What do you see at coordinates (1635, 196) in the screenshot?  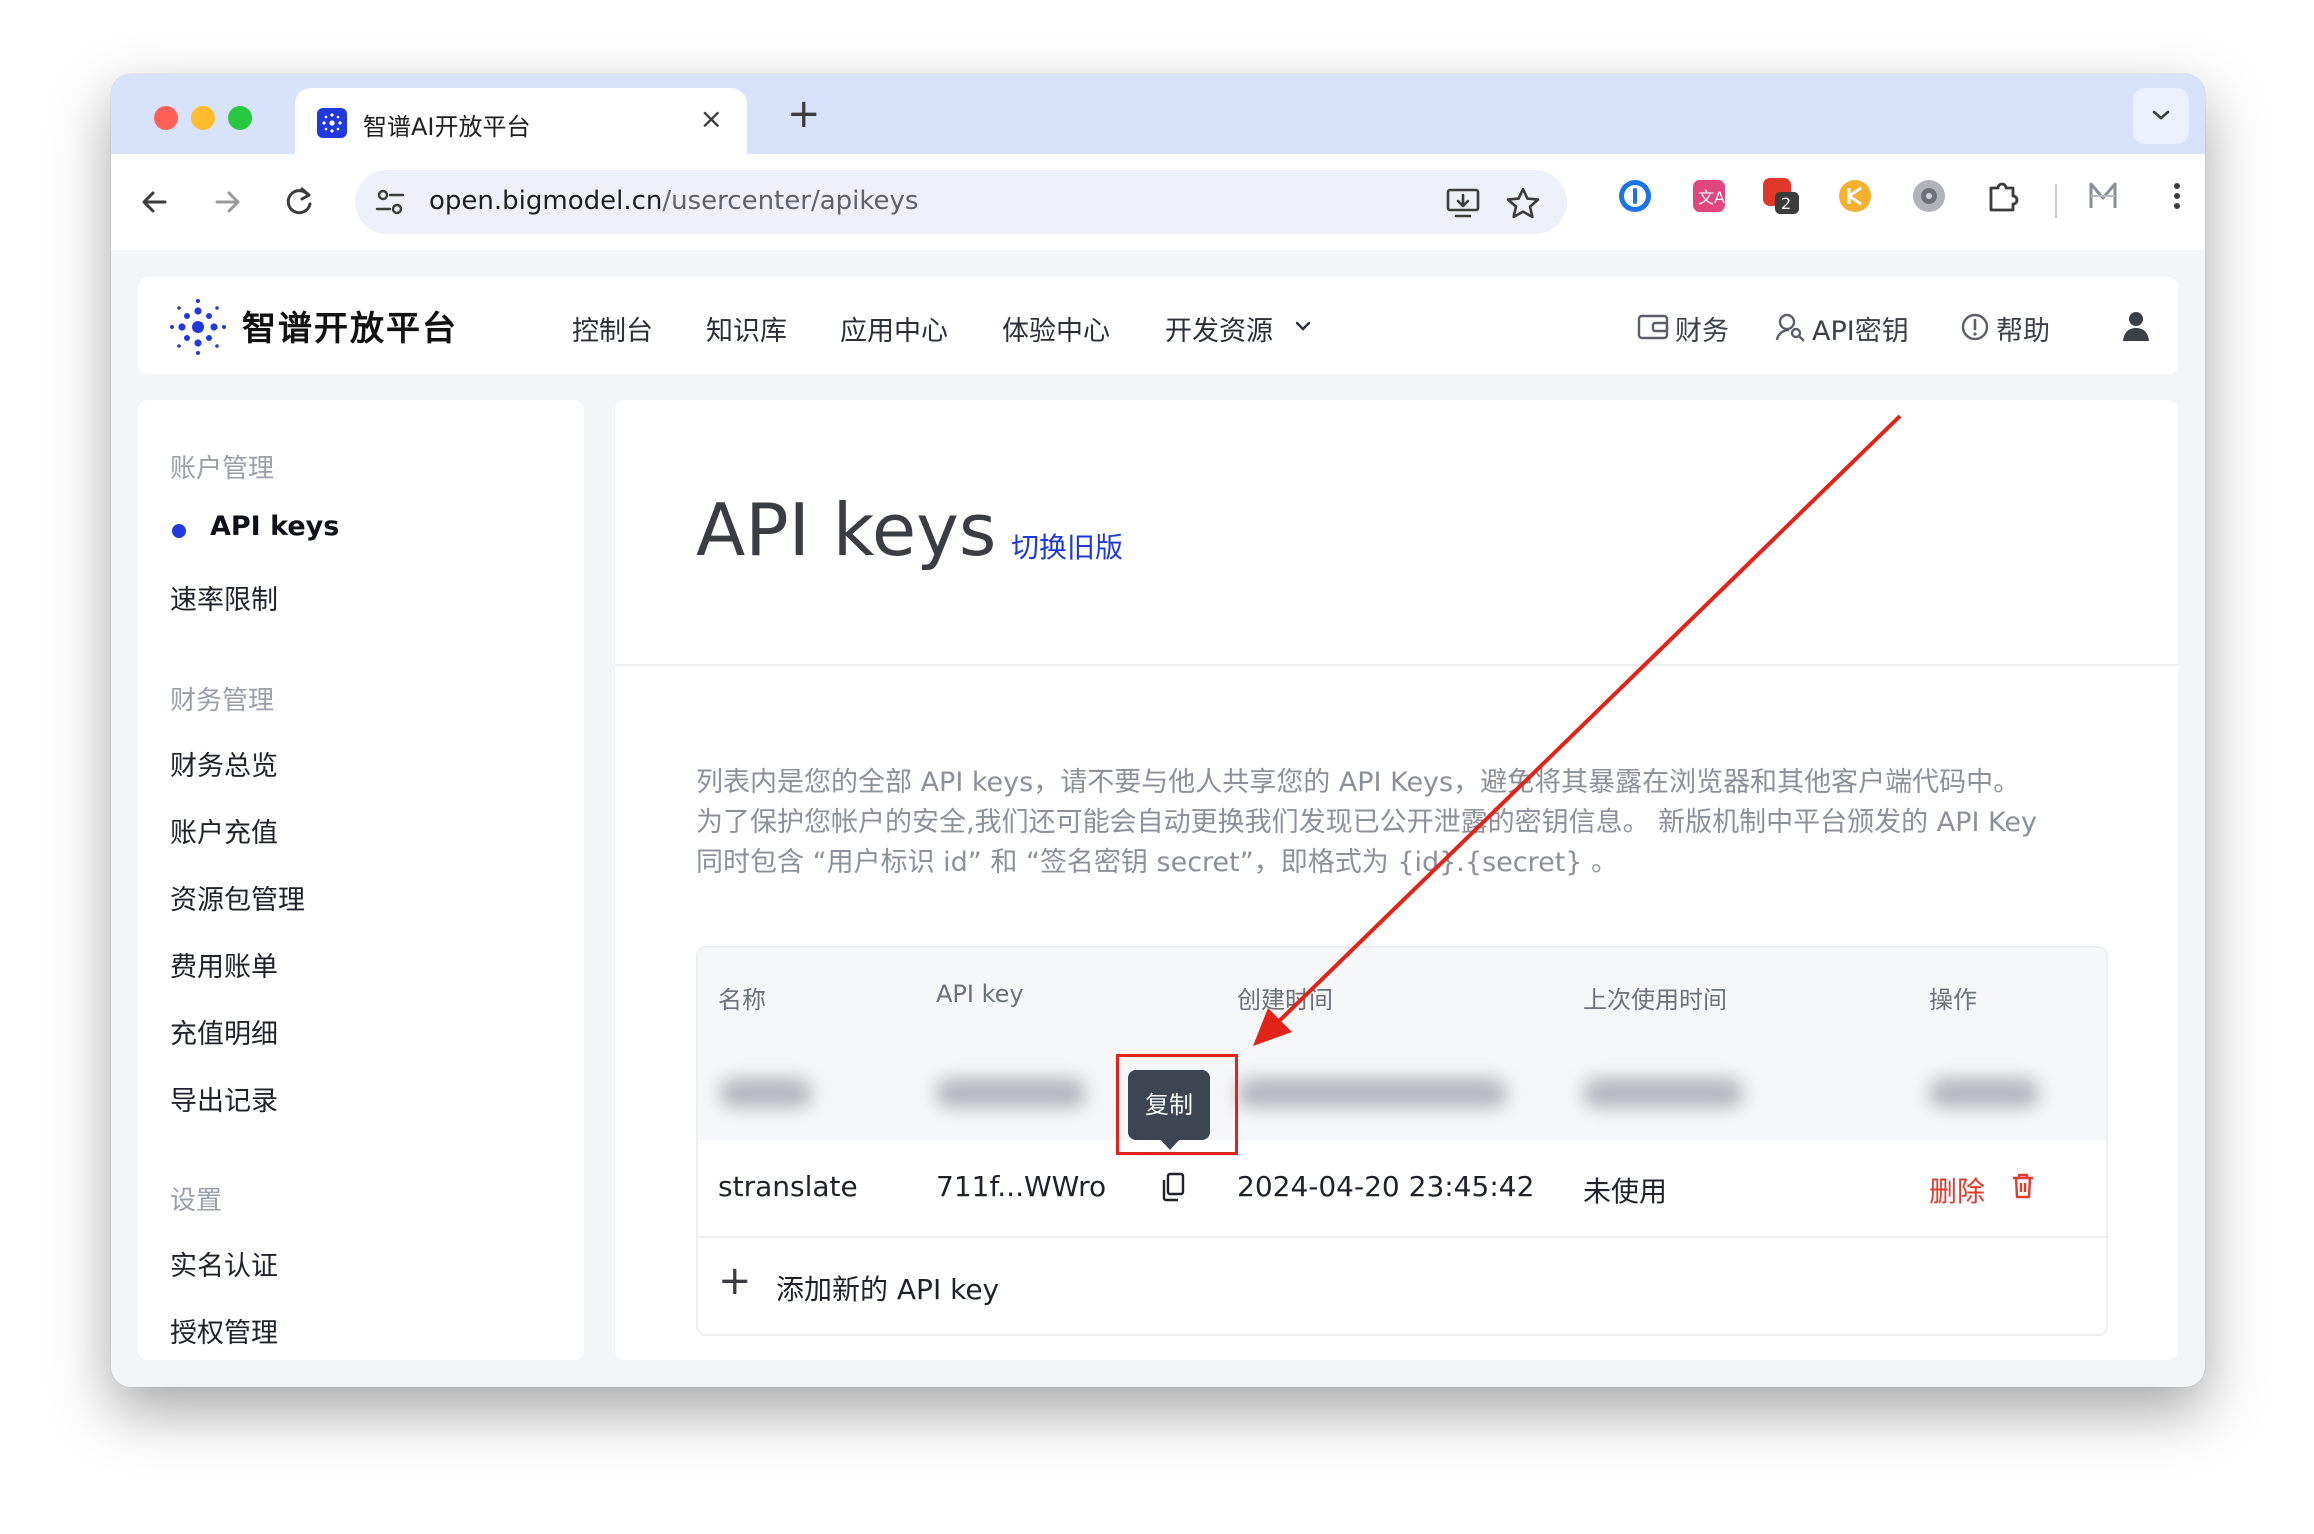 I see `password-manager-extension-icon` at bounding box center [1635, 196].